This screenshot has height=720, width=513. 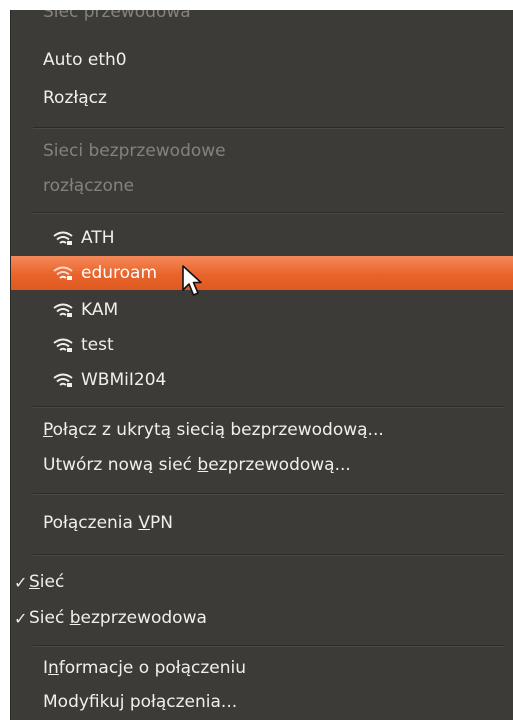 What do you see at coordinates (91, 523) in the screenshot?
I see `label-prefix: Połączenia` at bounding box center [91, 523].